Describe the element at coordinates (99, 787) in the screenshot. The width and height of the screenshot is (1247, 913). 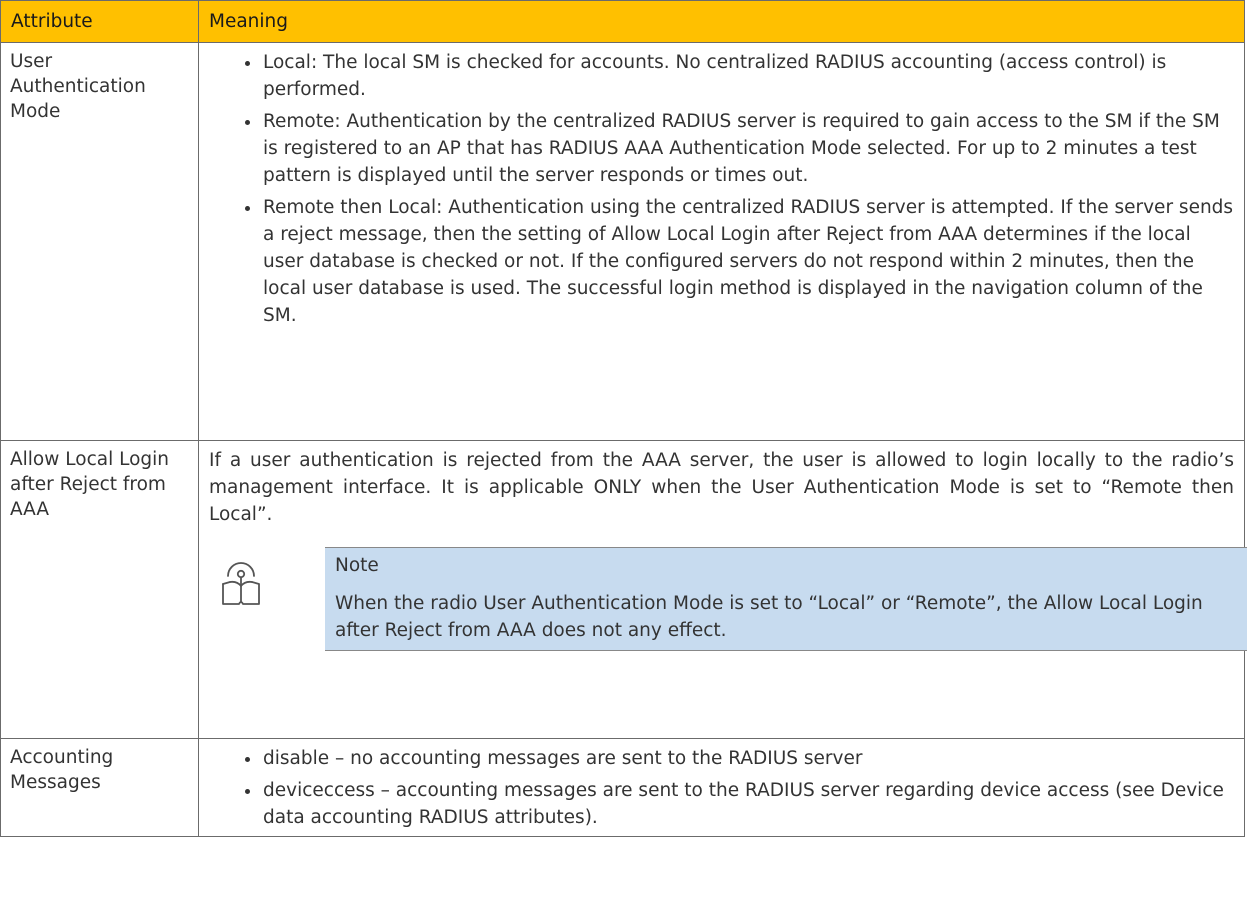
I see `attribute-name: Accounting Messages` at that location.